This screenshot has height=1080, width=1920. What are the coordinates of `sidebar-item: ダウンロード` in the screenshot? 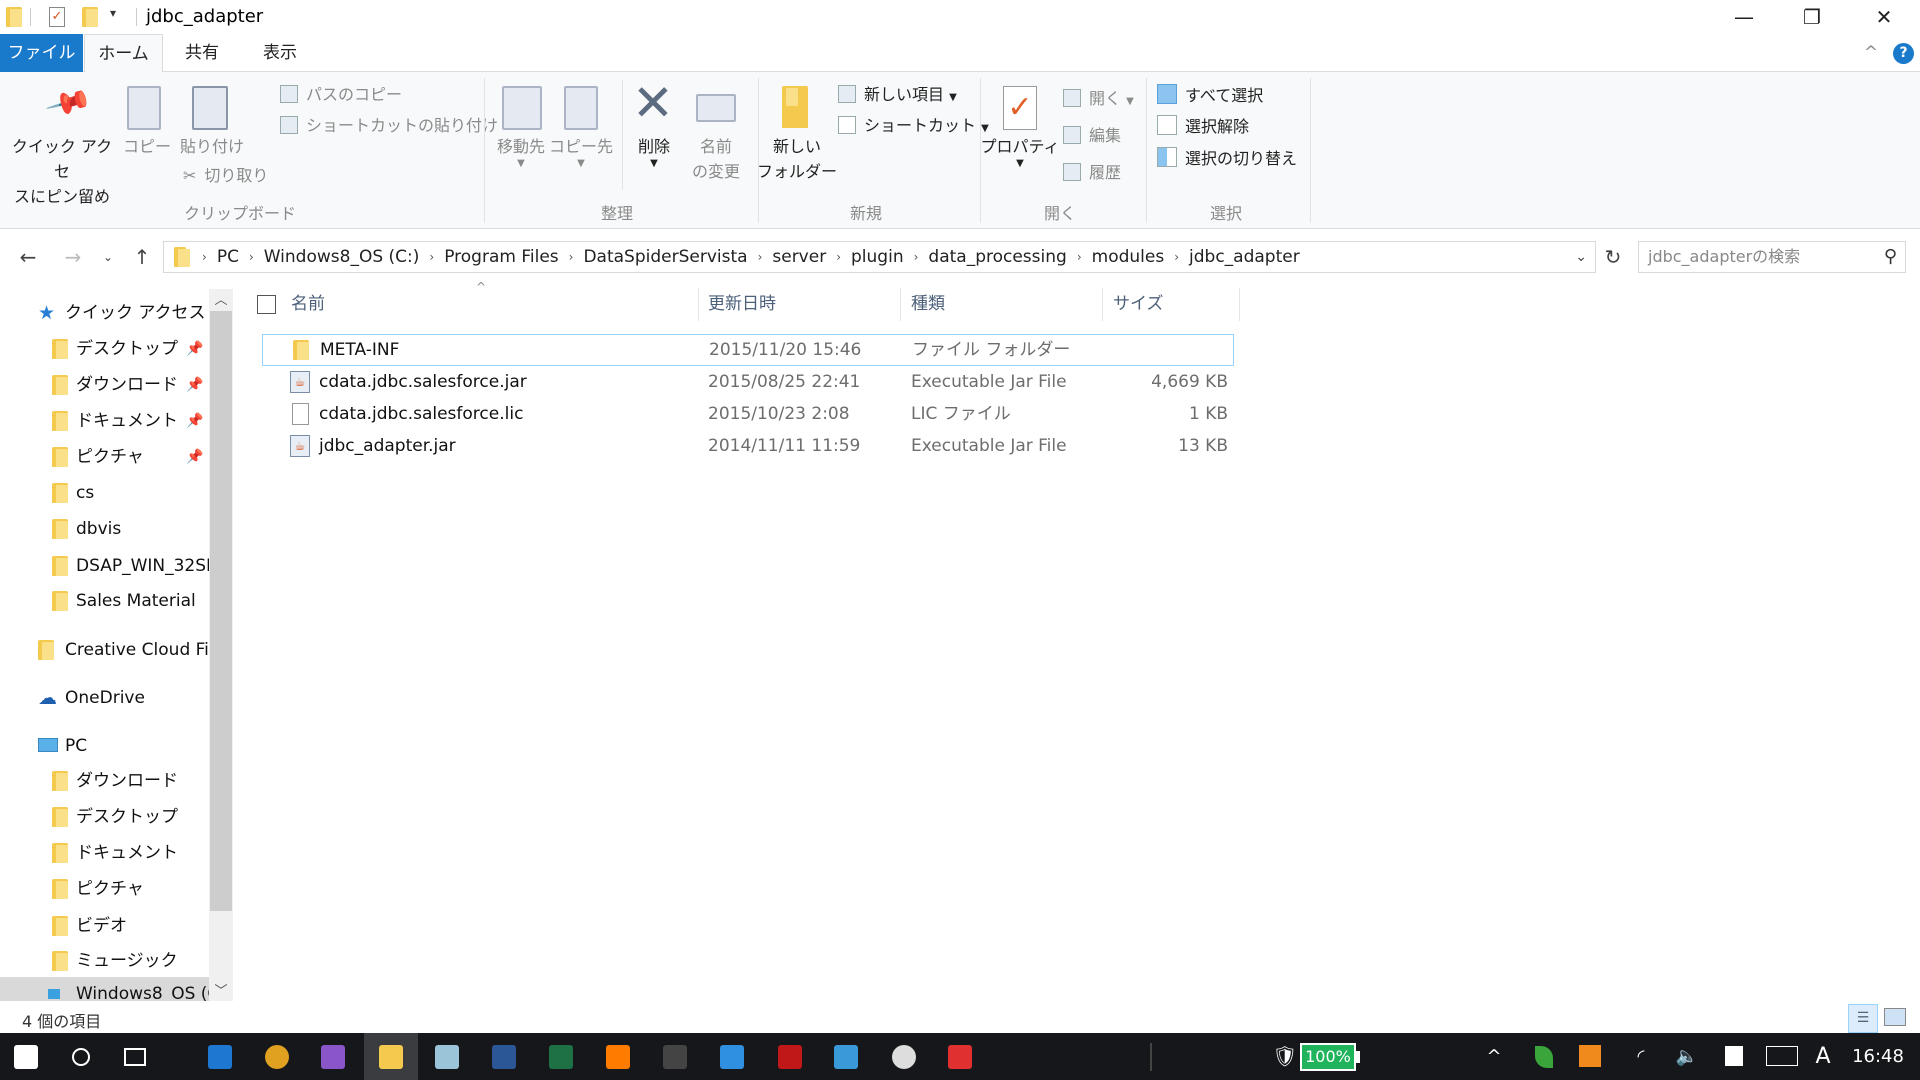 It's located at (104, 781).